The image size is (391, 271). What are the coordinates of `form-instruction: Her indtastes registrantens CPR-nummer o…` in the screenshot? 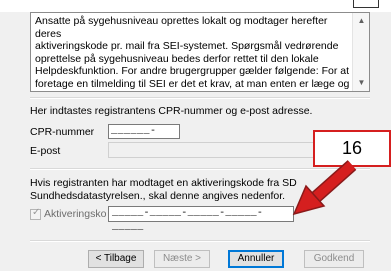 It's located at (171, 111).